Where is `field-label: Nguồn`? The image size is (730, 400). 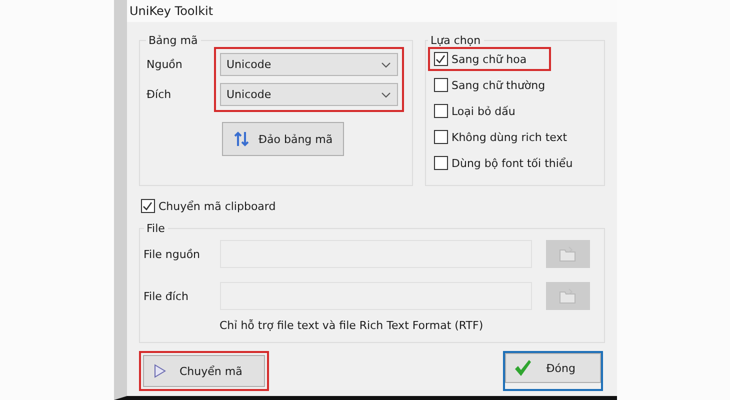 field-label: Nguồn is located at coordinates (164, 64).